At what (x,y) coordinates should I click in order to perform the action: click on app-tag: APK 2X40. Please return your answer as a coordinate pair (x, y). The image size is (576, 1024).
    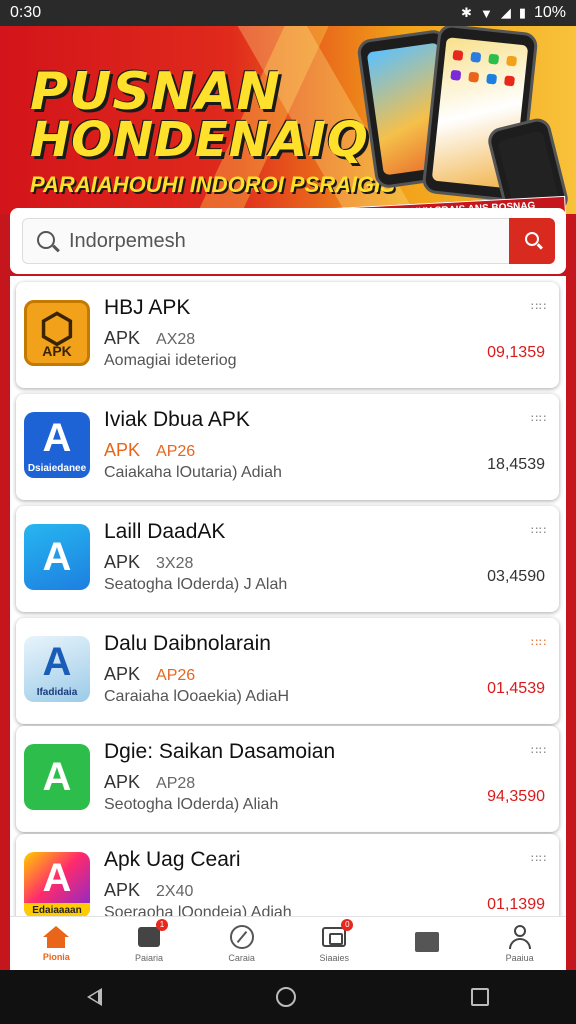
    Looking at the image, I should click on (149, 890).